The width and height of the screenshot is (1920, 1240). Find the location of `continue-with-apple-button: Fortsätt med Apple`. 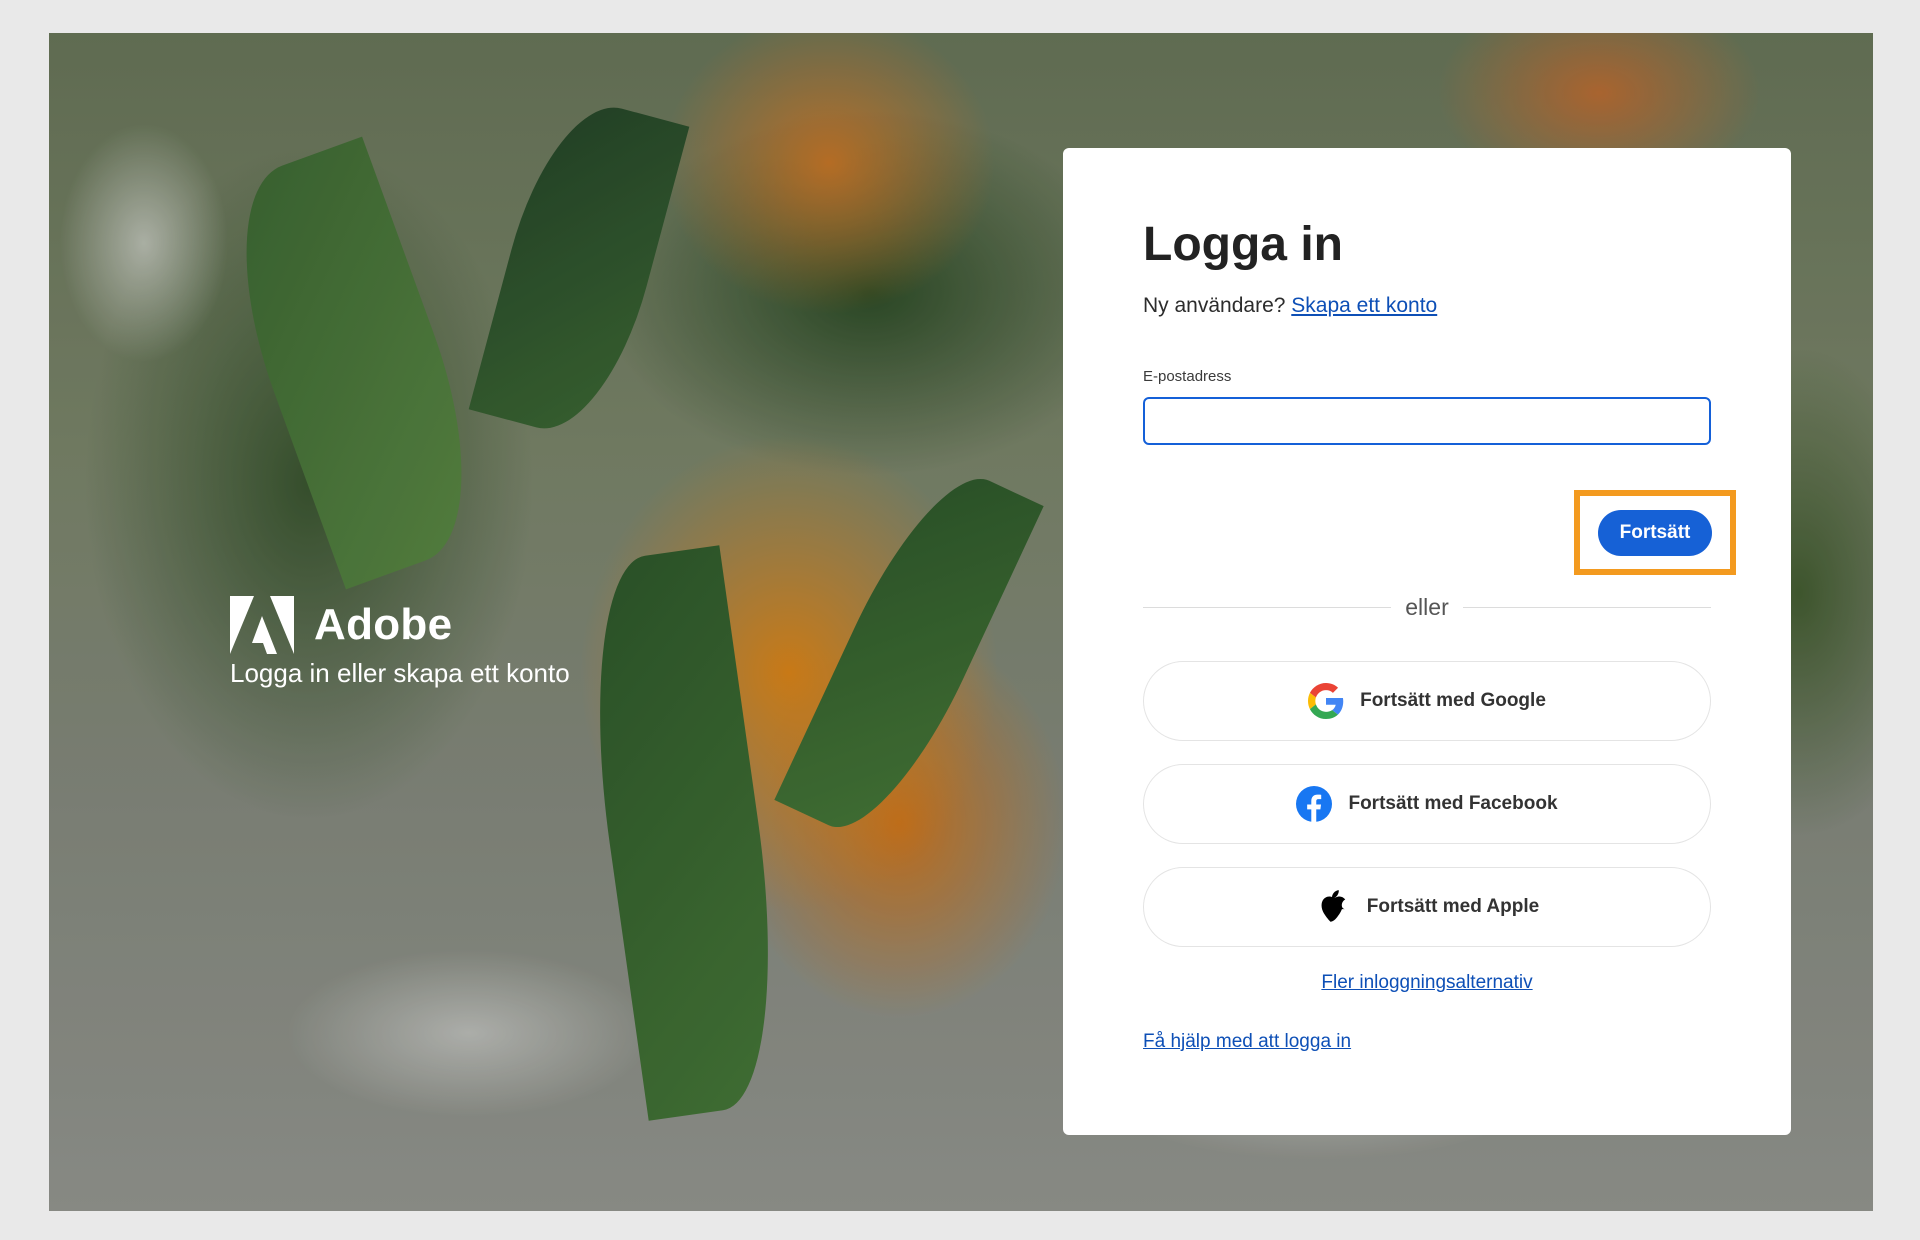

continue-with-apple-button: Fortsätt med Apple is located at coordinates (1427, 907).